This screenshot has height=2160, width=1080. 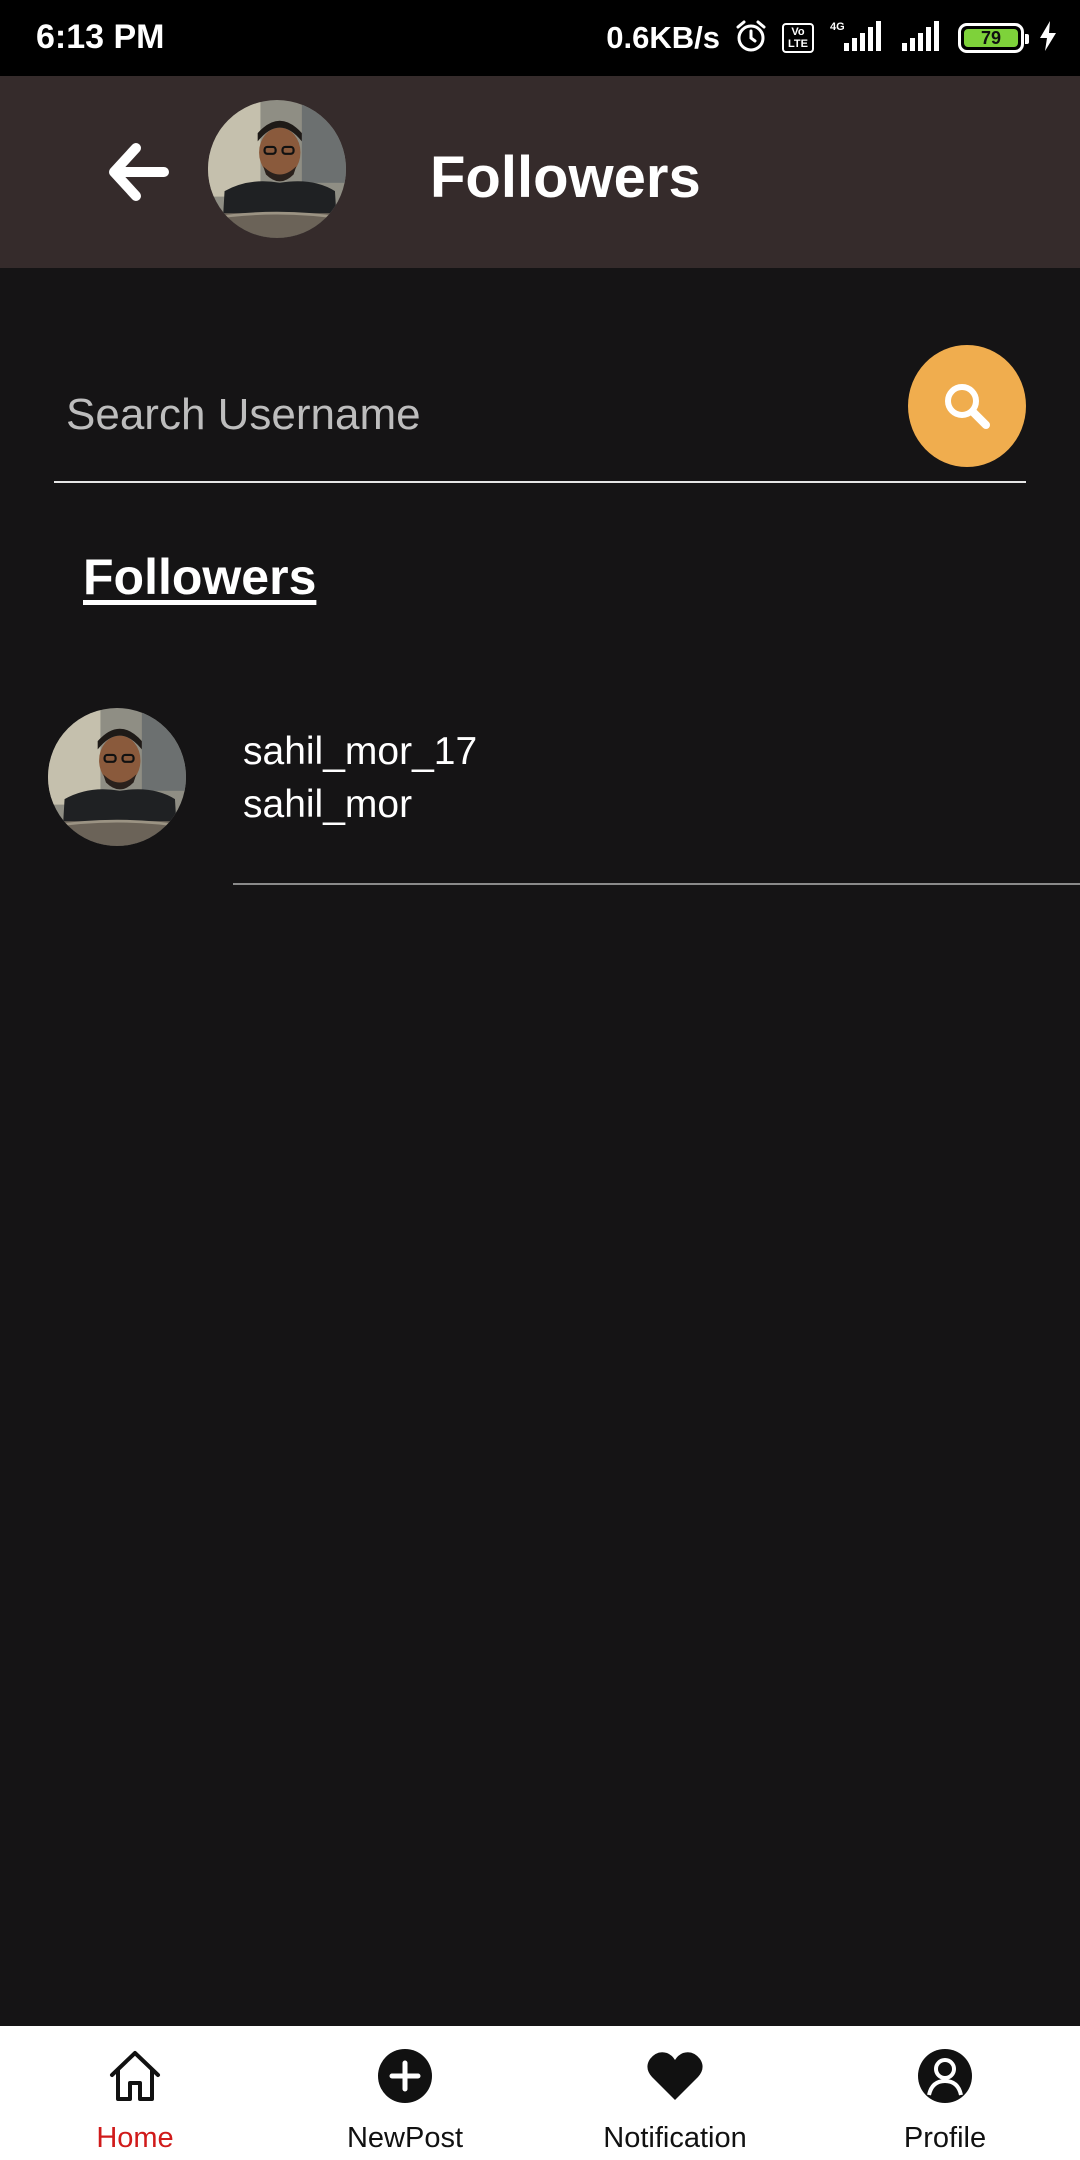 What do you see at coordinates (991, 38) in the screenshot?
I see `battery-level: 79` at bounding box center [991, 38].